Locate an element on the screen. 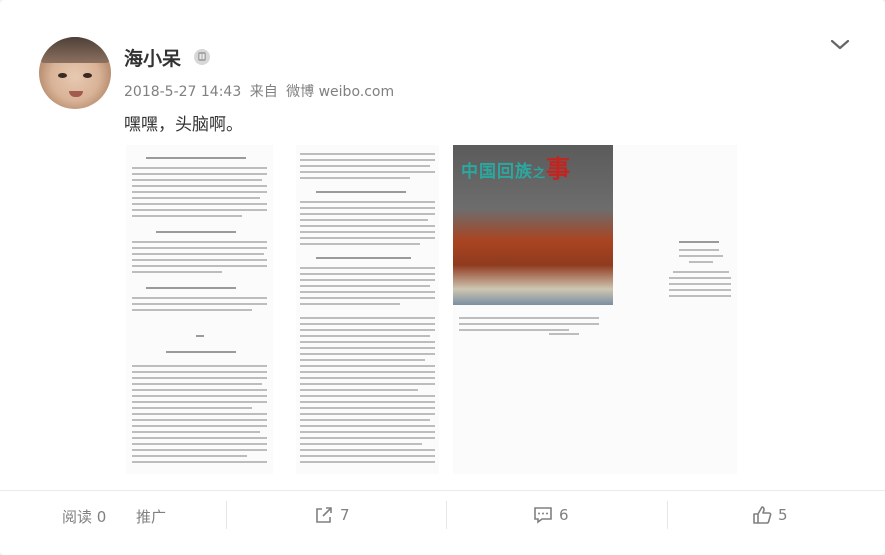 The image size is (885, 555). cover-title: 中国回族之事 is located at coordinates (516, 169).